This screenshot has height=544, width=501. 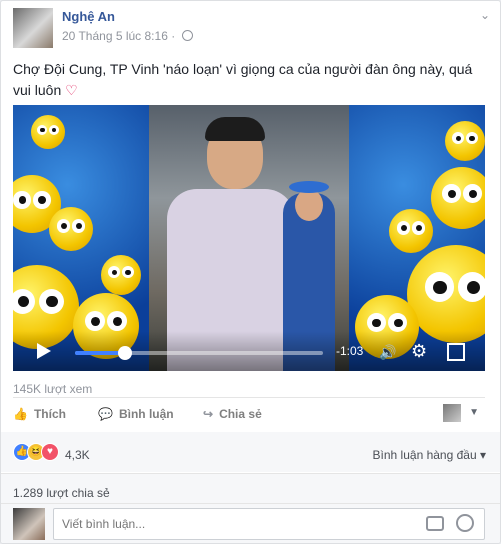 What do you see at coordinates (33, 28) in the screenshot?
I see `author-avatar` at bounding box center [33, 28].